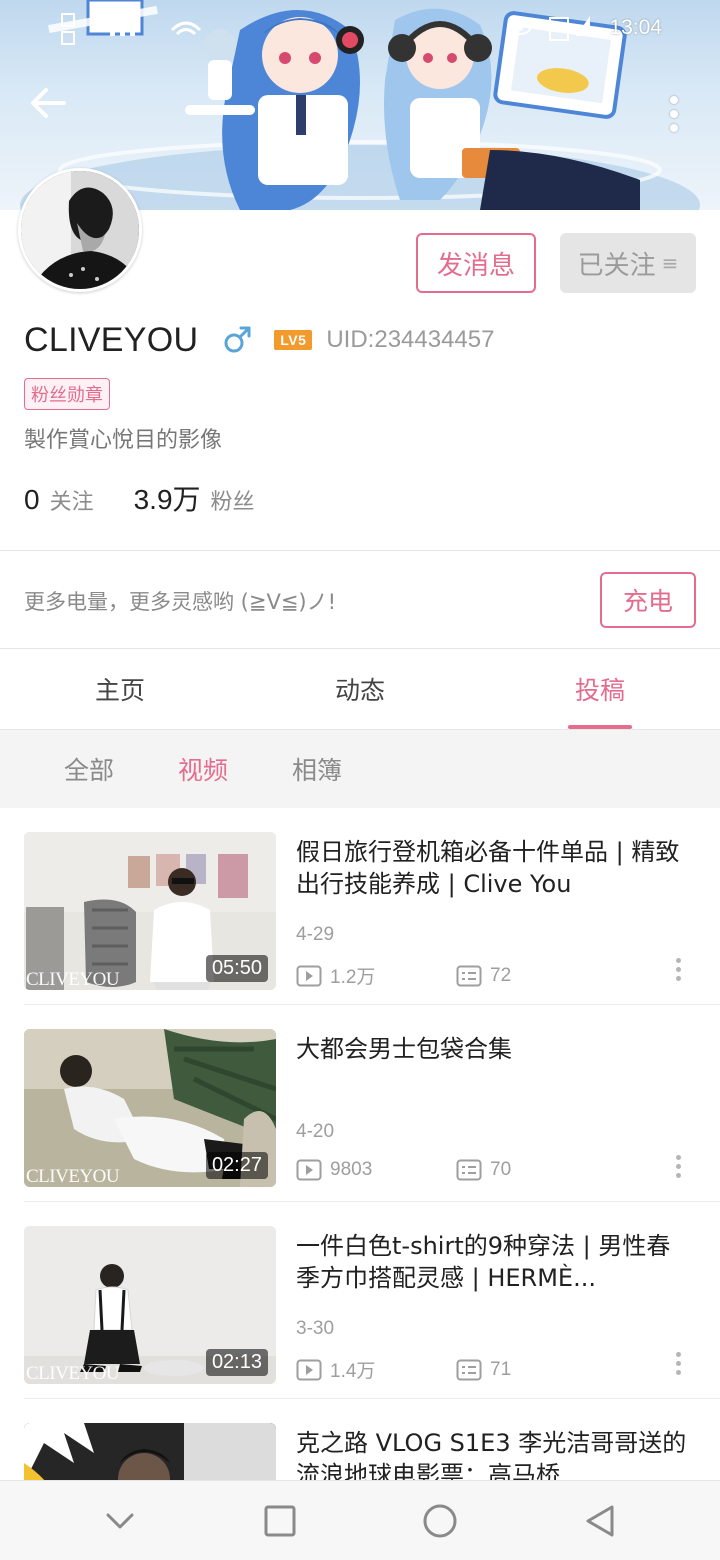 The height and width of the screenshot is (1560, 720). I want to click on tab-submissions-label: 投稿, so click(599, 690).